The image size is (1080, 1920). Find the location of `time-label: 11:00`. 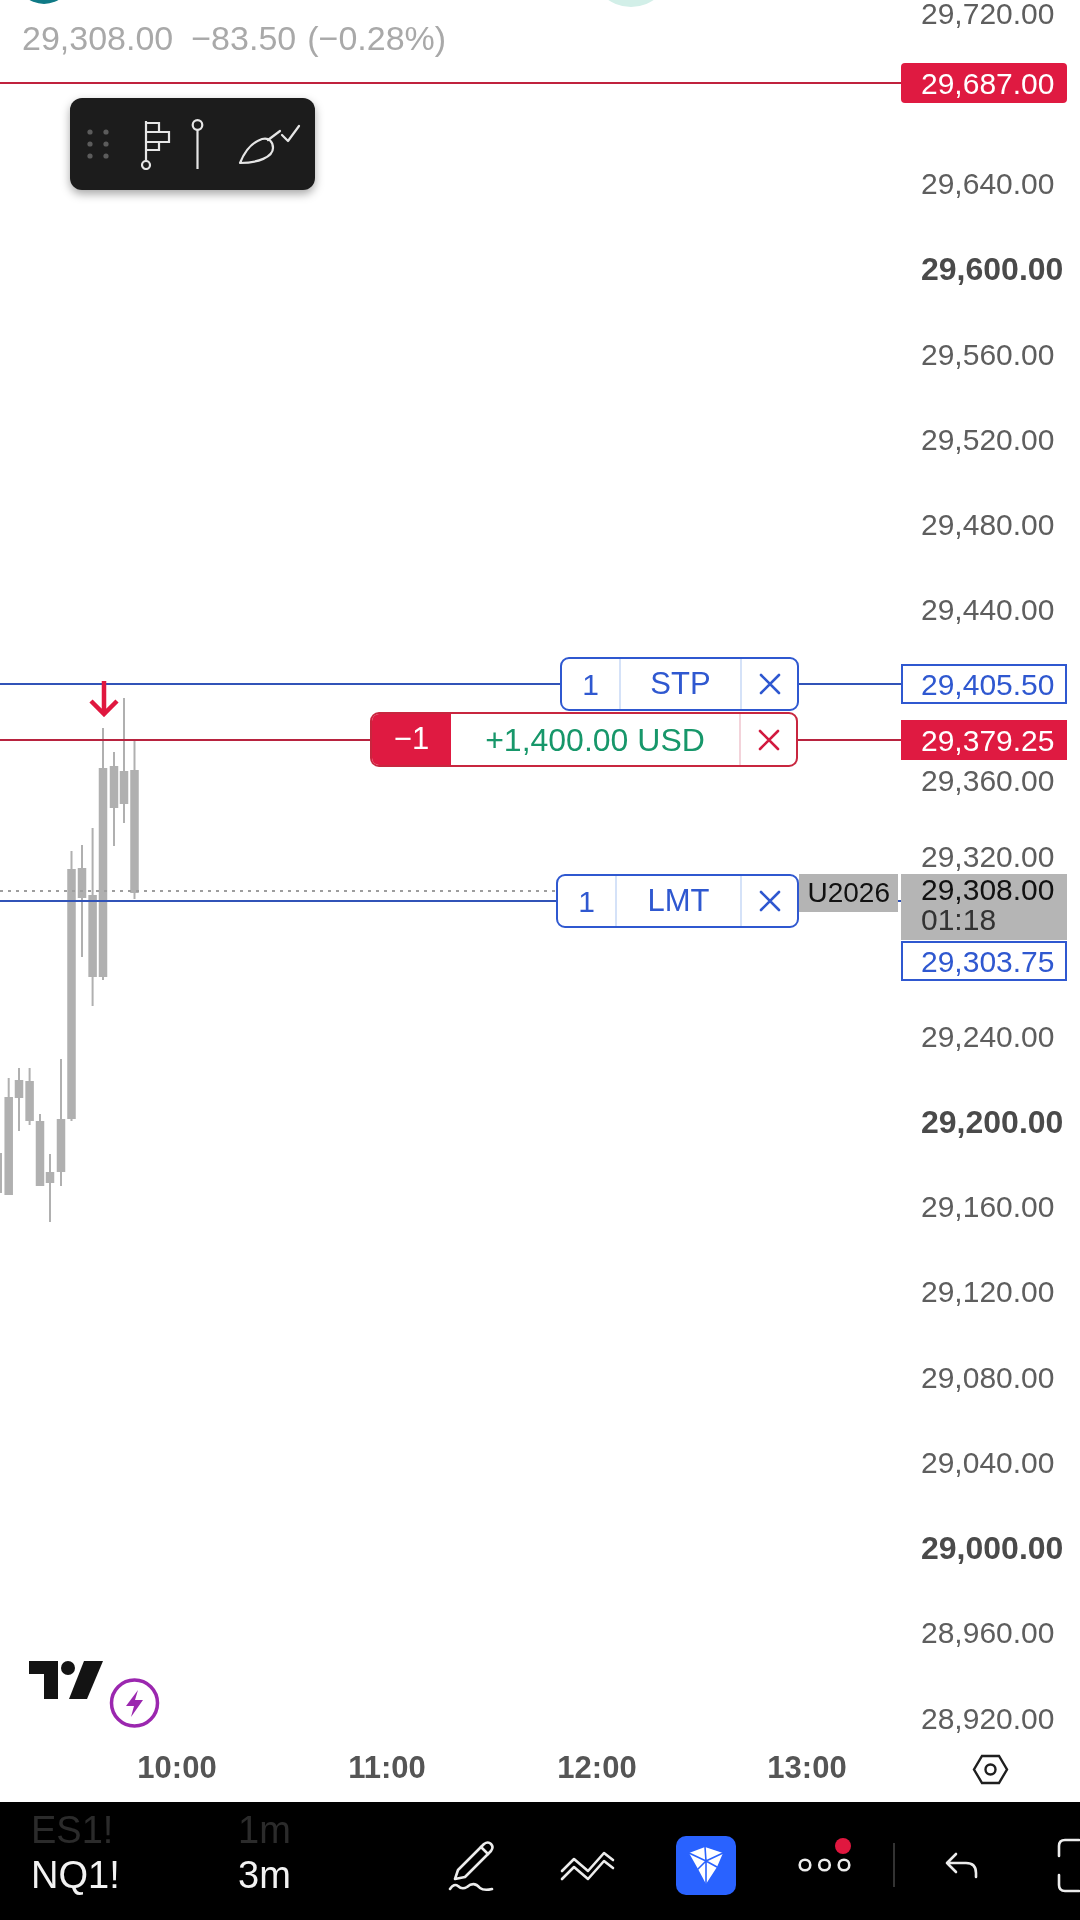

time-label: 11:00 is located at coordinates (387, 1768).